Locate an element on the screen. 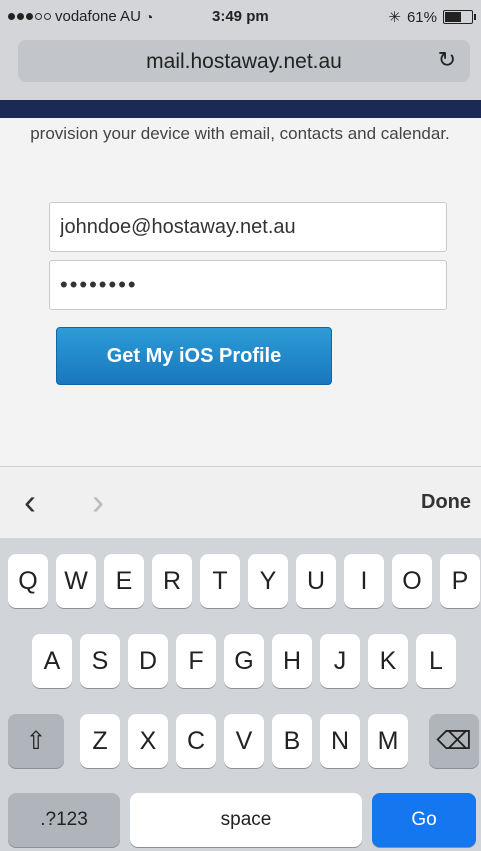  key-f: F is located at coordinates (196, 661).